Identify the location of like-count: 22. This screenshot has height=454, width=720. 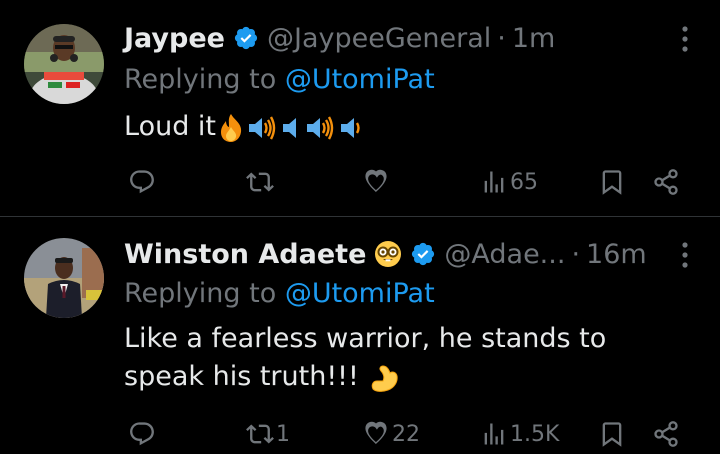
(406, 434).